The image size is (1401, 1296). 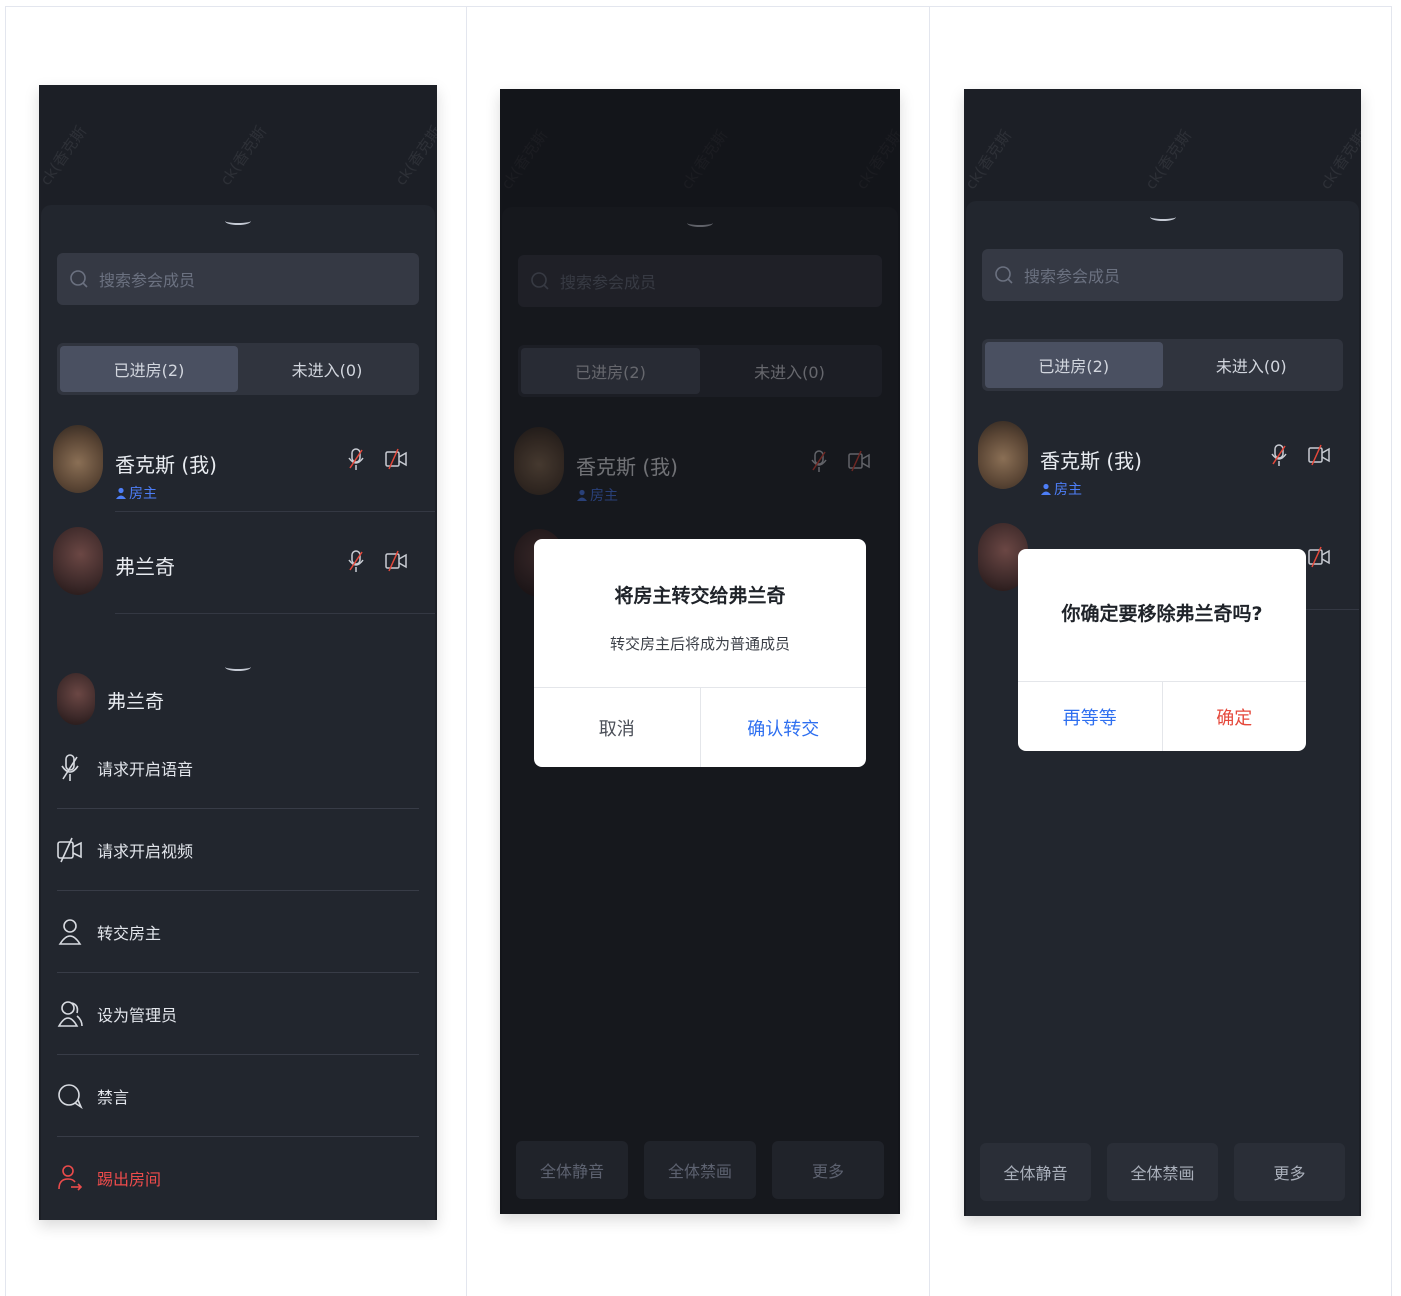 What do you see at coordinates (238, 850) in the screenshot?
I see `request-video-action: 请求开启视频` at bounding box center [238, 850].